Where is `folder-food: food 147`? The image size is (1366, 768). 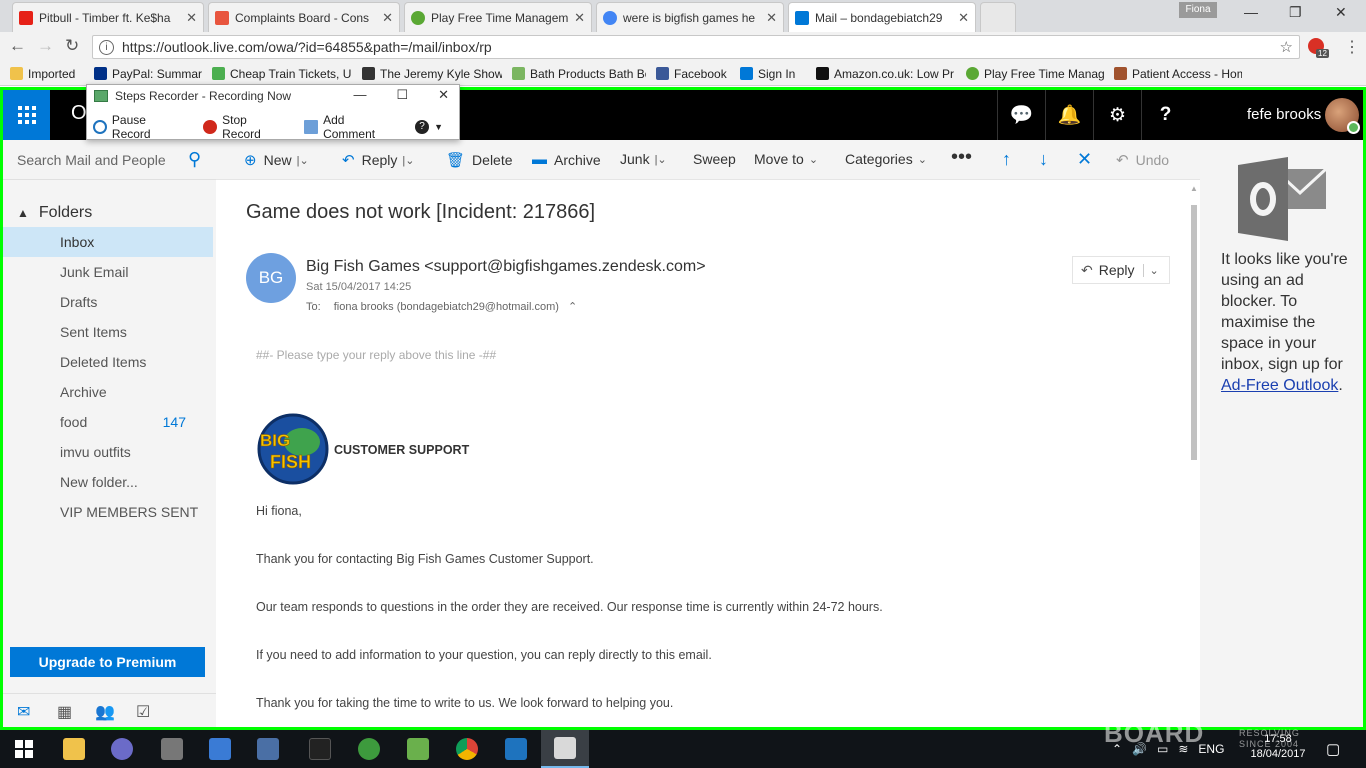 folder-food: food 147 is located at coordinates (108, 422).